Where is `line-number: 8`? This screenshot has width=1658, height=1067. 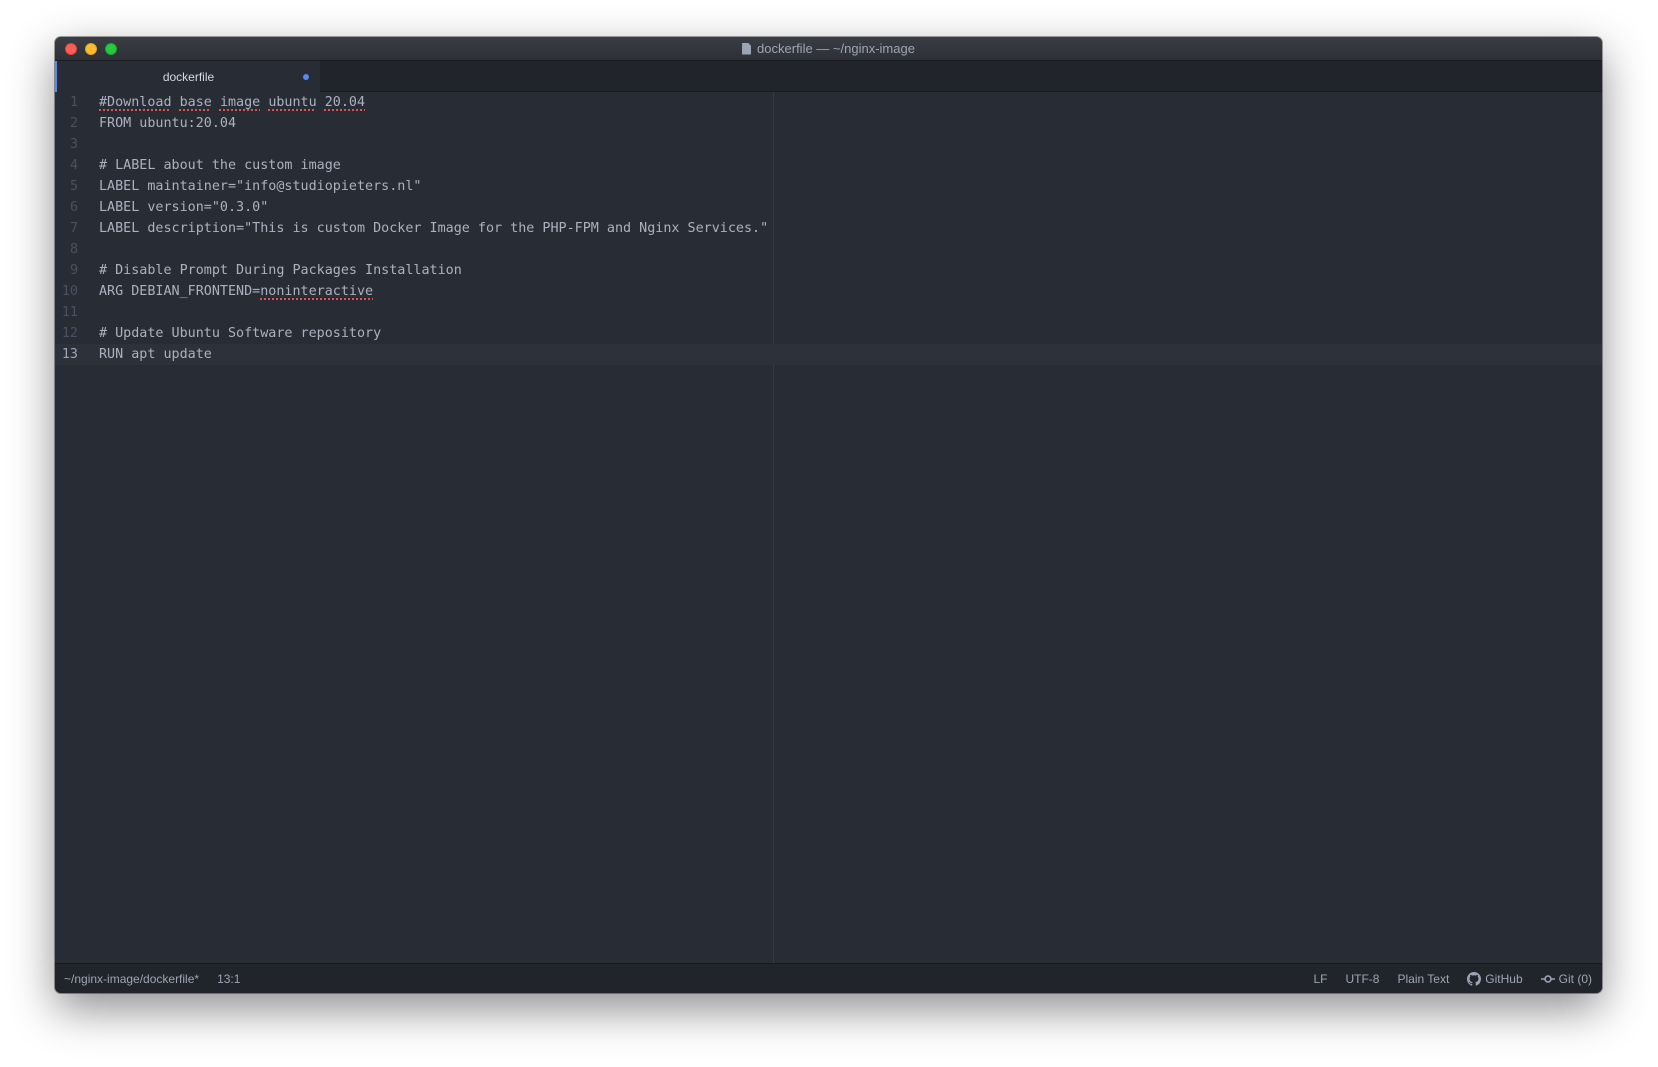 line-number: 8 is located at coordinates (66, 249).